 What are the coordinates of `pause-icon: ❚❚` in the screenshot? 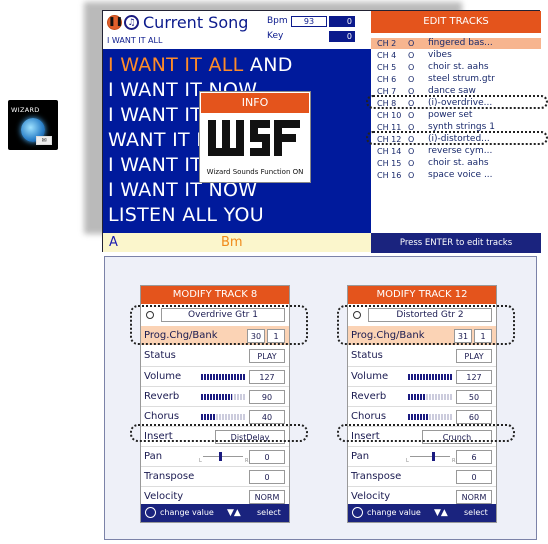 It's located at (115, 22).